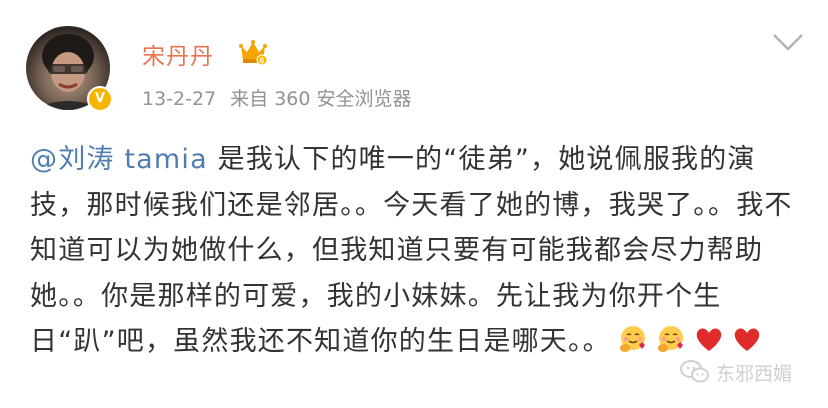  I want to click on svg-text: 6, so click(262, 61).